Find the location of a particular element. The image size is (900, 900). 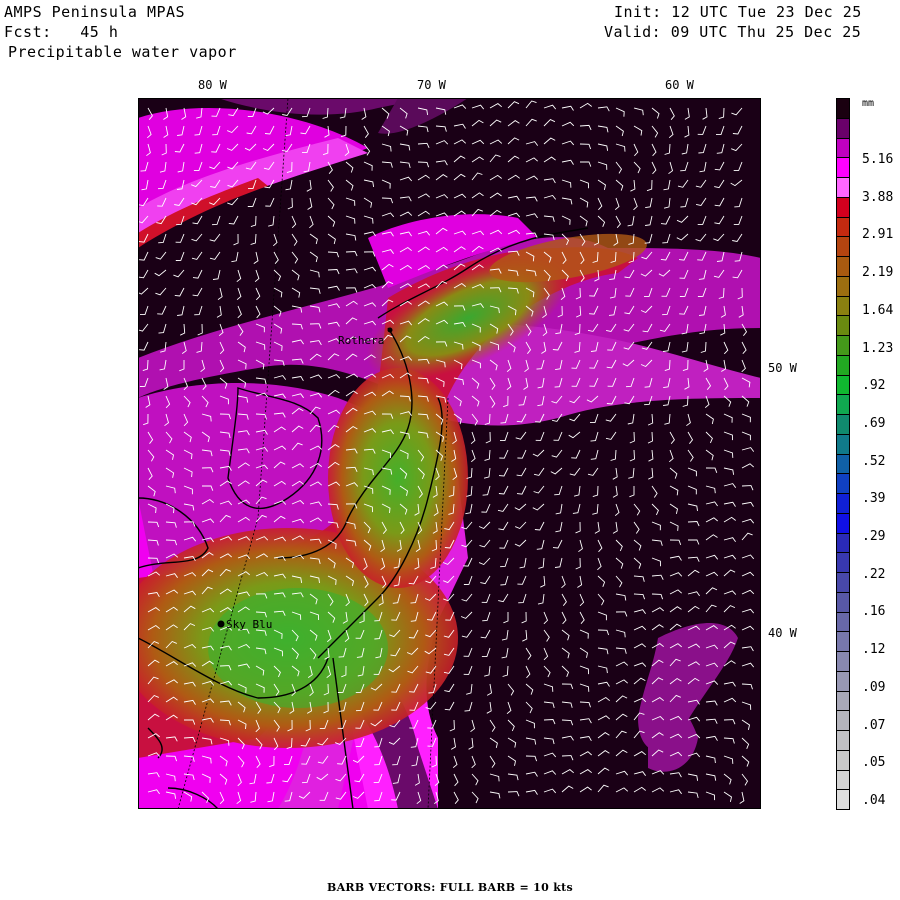

colorbar-tick-label: .04 is located at coordinates (874, 800).